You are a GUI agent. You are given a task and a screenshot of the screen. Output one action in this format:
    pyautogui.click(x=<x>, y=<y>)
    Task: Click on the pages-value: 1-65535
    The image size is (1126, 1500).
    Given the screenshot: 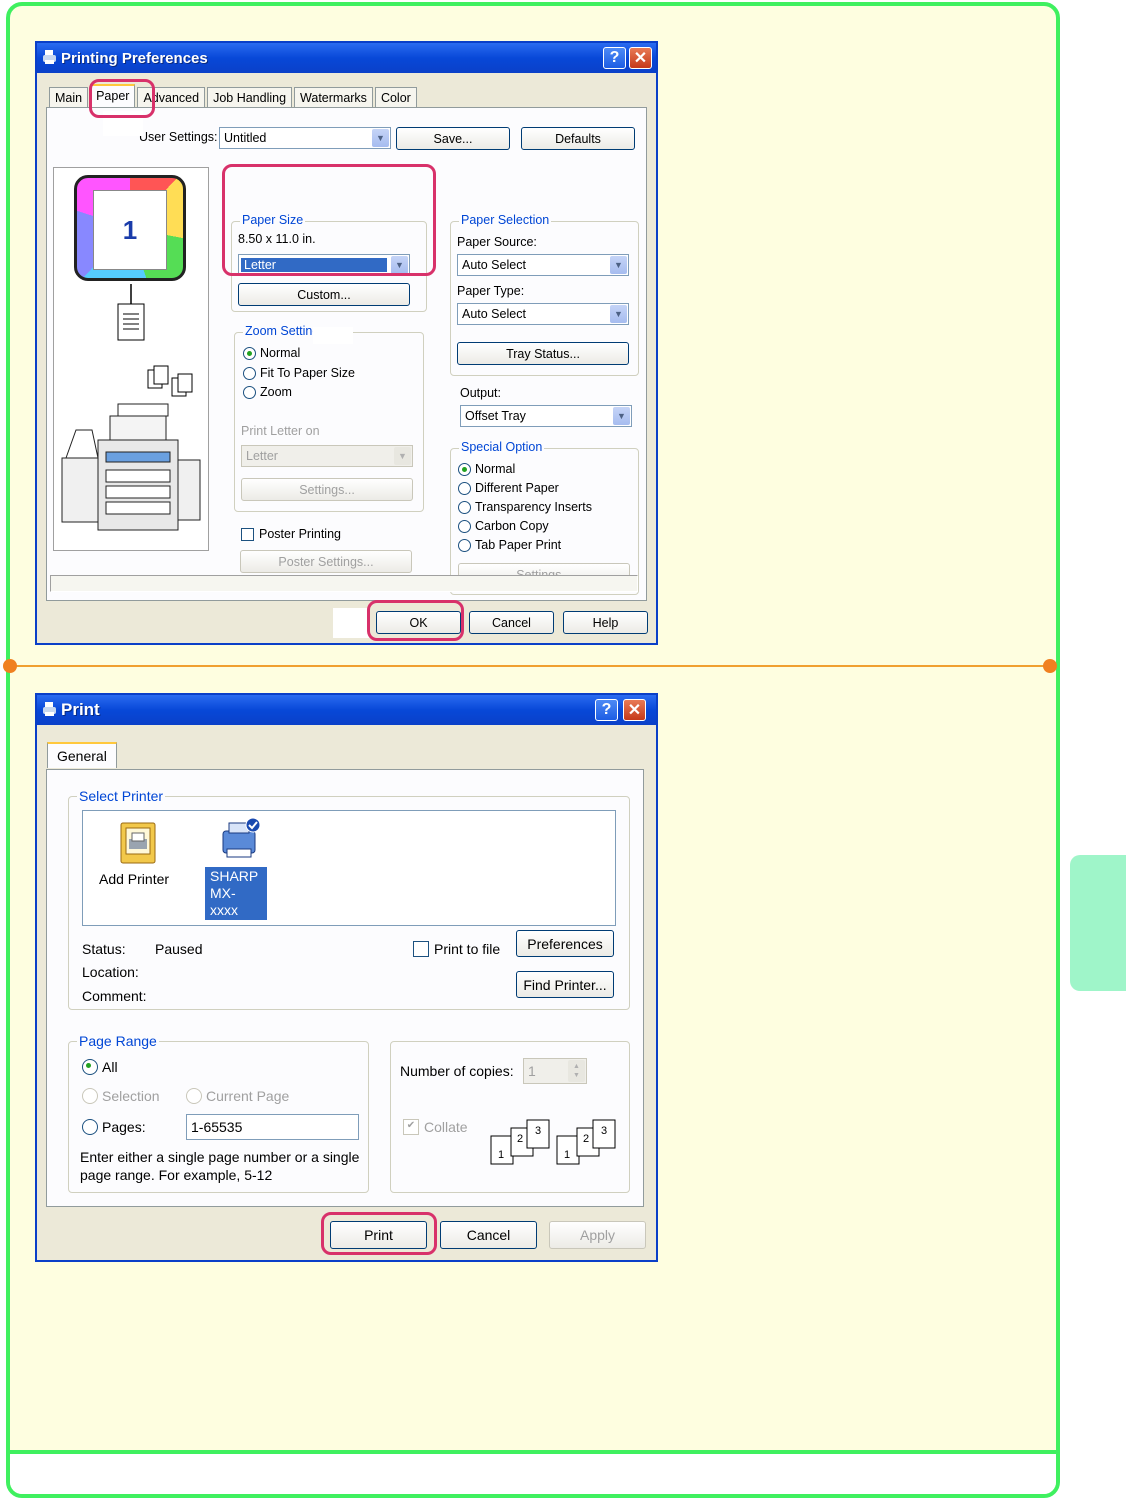 What is the action you would take?
    pyautogui.click(x=217, y=1127)
    